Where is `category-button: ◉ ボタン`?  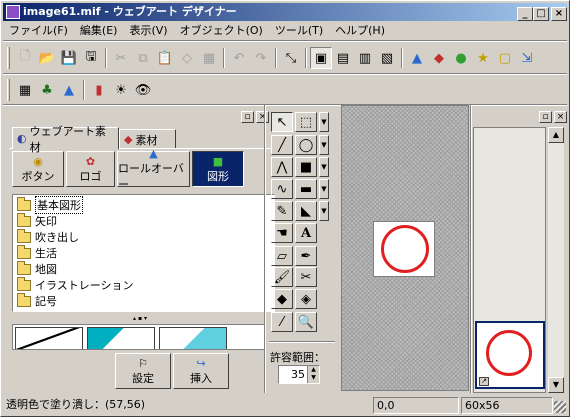
category-button: ◉ ボタン is located at coordinates (38, 169).